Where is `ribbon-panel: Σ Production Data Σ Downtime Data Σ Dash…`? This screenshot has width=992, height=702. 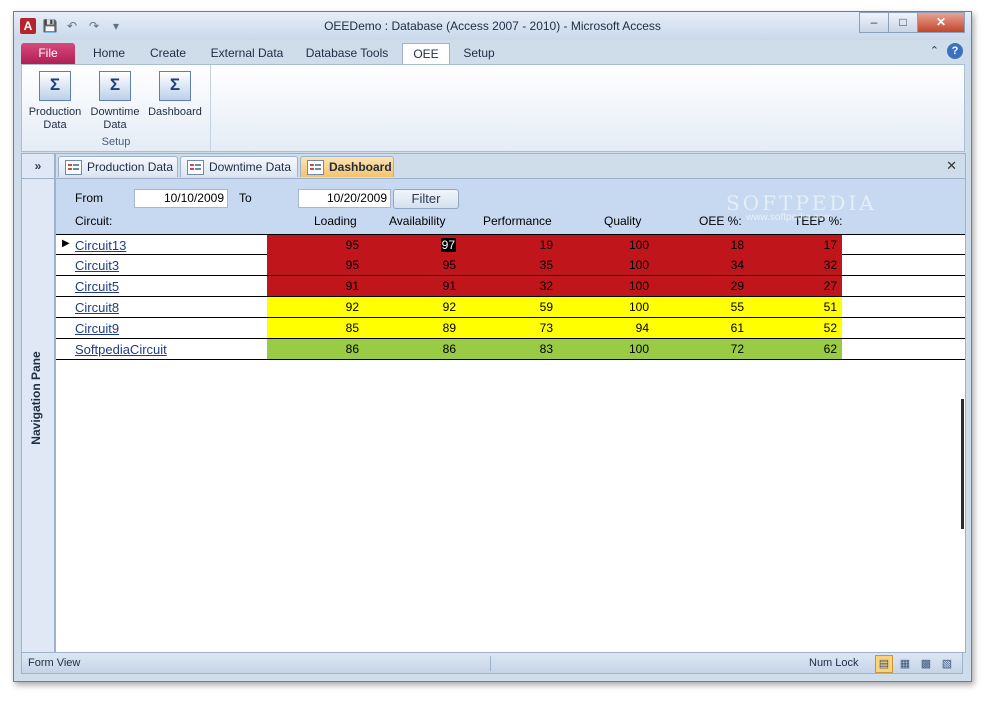
ribbon-panel: Σ Production Data Σ Downtime Data Σ Dash… is located at coordinates (493, 108).